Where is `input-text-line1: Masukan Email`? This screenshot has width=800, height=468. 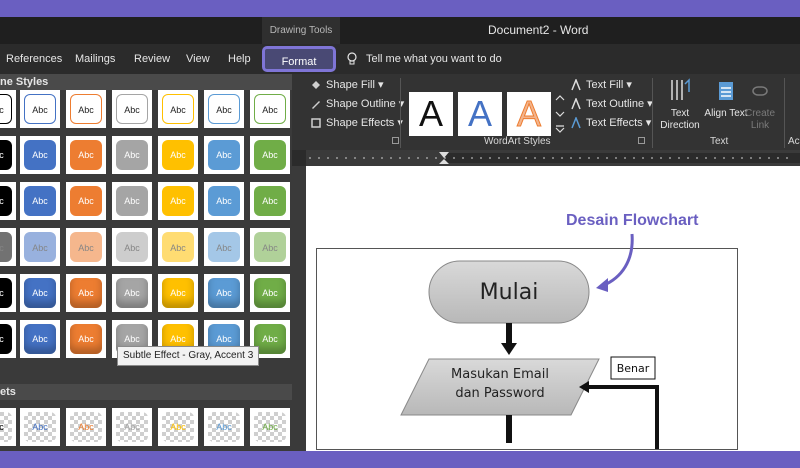
input-text-line1: Masukan Email is located at coordinates (500, 374).